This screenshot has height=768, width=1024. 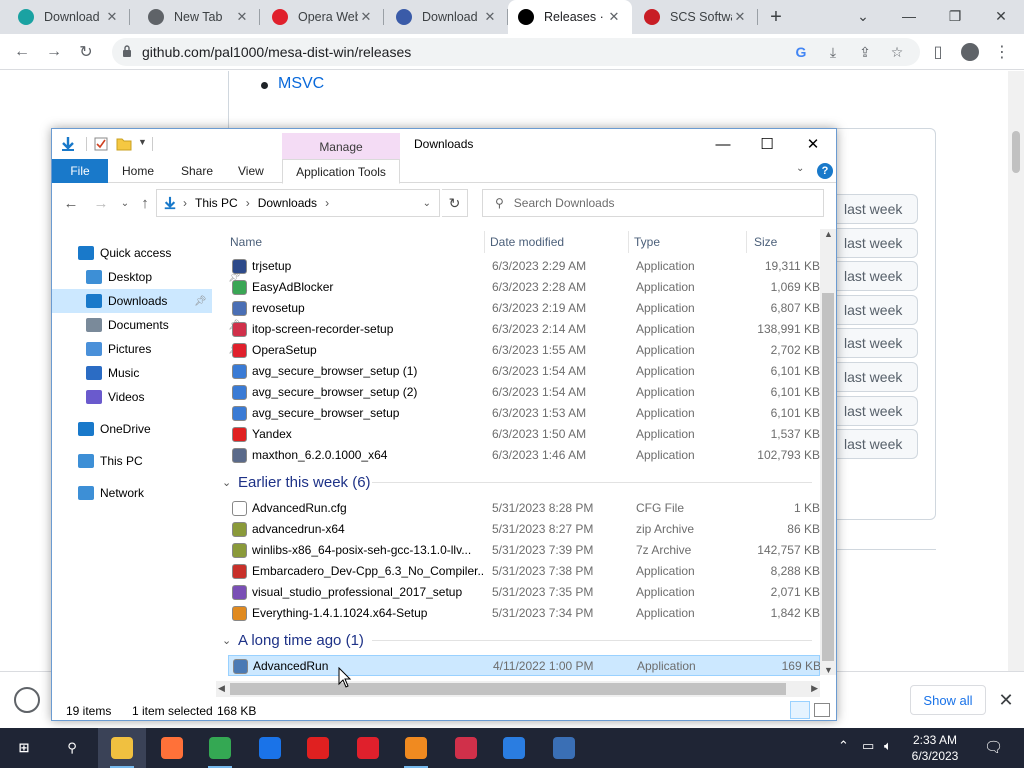 I want to click on show-all-button: Show all, so click(x=948, y=700).